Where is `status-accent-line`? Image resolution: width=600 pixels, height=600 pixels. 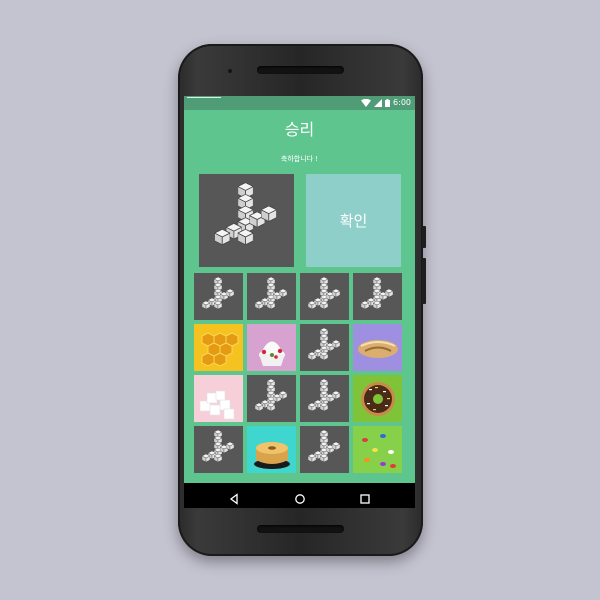
status-accent-line is located at coordinates (204, 97).